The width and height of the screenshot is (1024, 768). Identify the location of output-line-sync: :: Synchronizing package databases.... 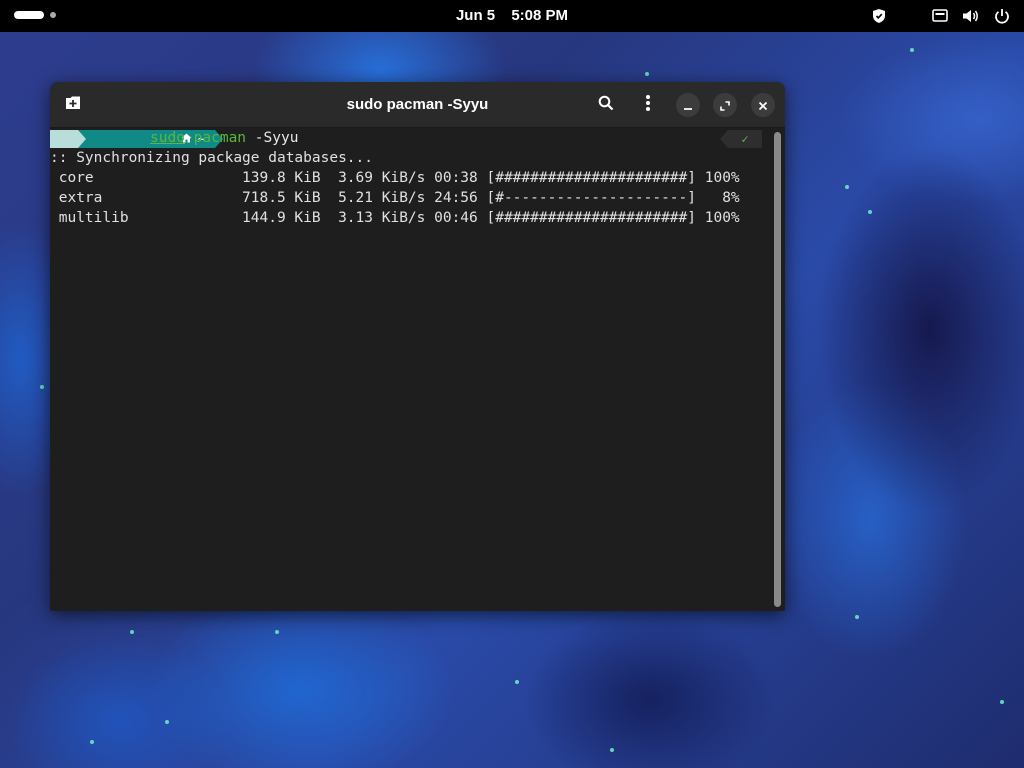
(212, 158).